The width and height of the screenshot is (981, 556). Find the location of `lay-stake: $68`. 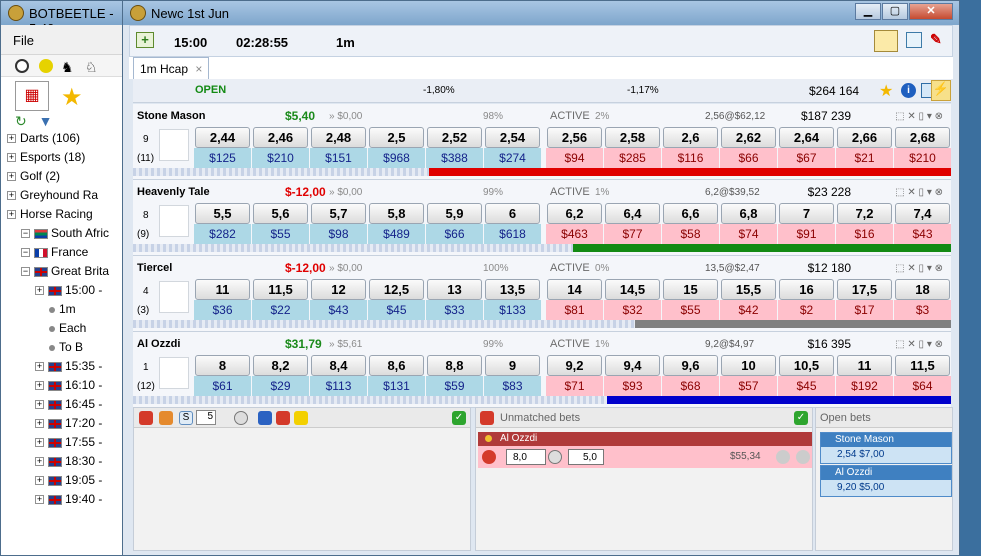

lay-stake: $68 is located at coordinates (690, 386).